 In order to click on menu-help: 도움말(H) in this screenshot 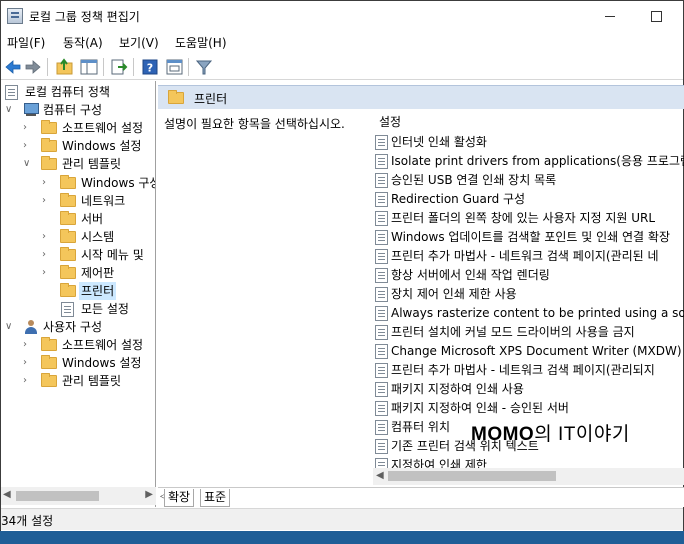, I will do `click(201, 42)`.